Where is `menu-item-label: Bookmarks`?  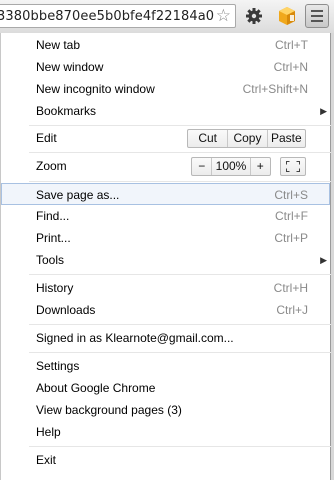
menu-item-label: Bookmarks is located at coordinates (66, 111).